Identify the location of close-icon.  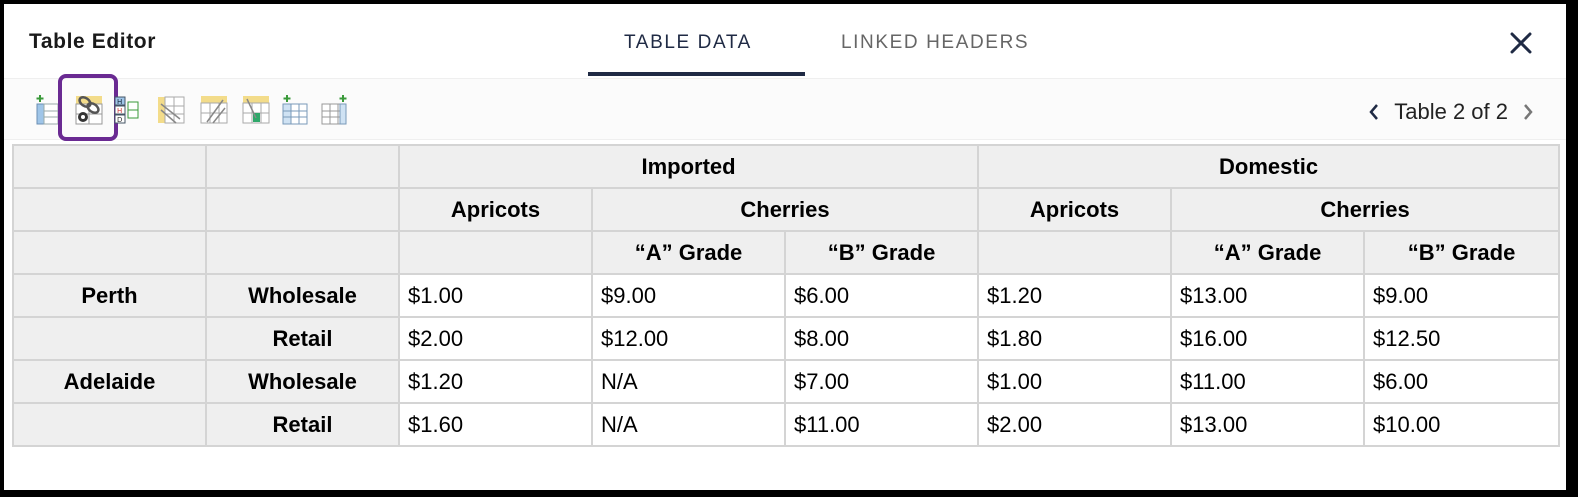
(1521, 43).